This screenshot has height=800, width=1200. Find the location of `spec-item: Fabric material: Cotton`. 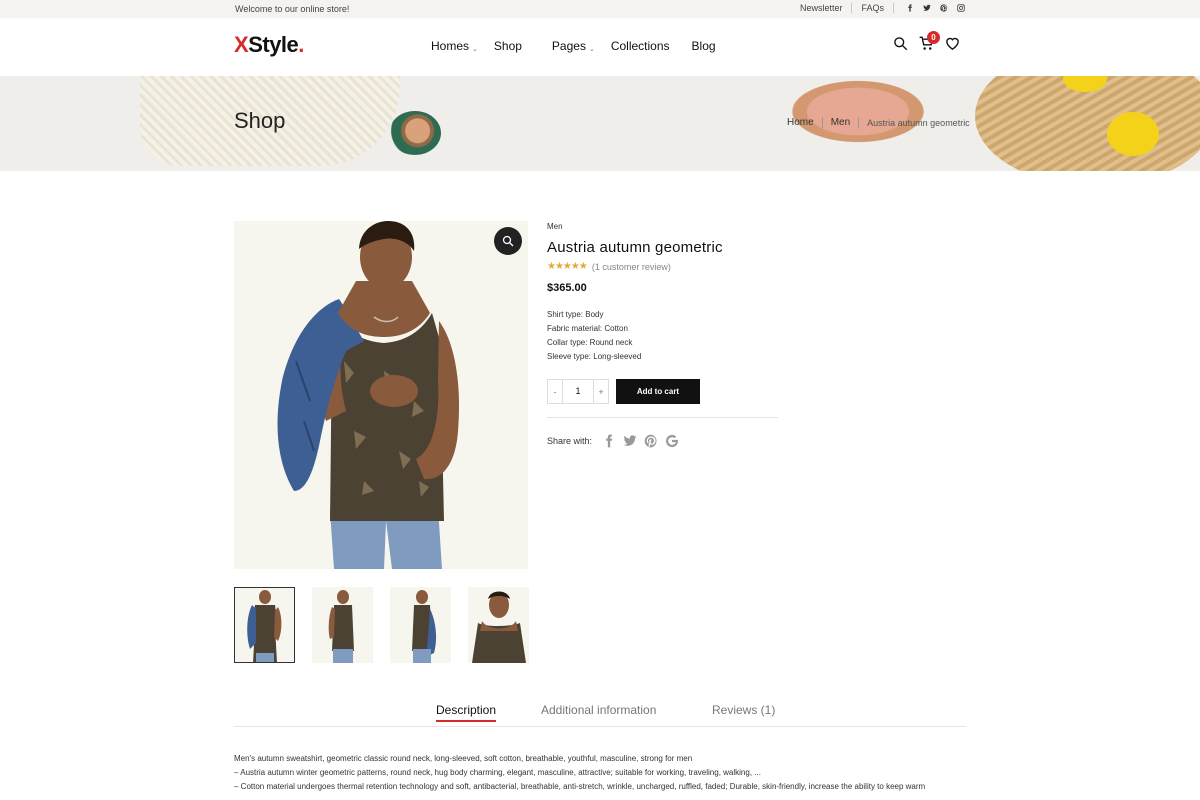

spec-item: Fabric material: Cotton is located at coordinates (587, 328).